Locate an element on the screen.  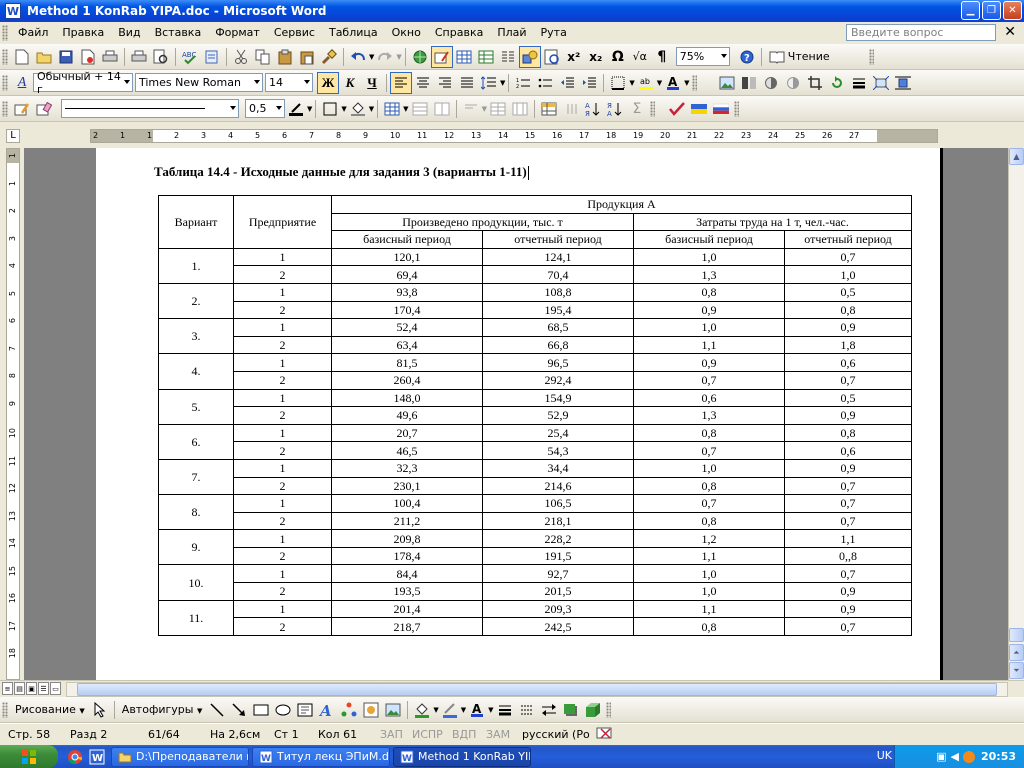
produced-report-cell: 54,3 is located at coordinates (558, 450).